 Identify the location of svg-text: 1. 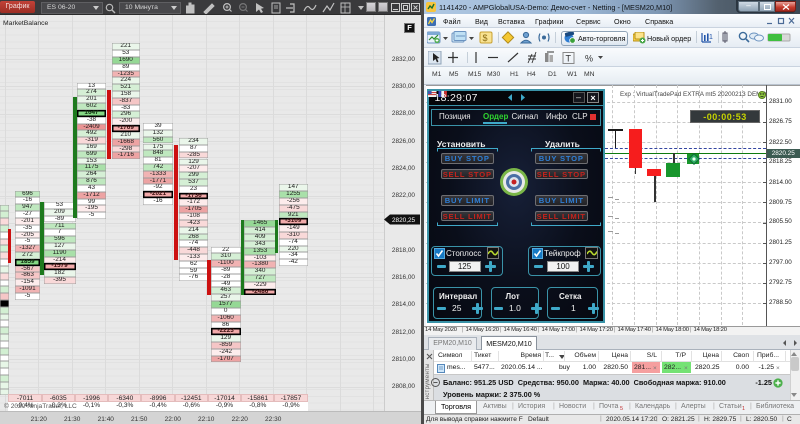
(711, 37).